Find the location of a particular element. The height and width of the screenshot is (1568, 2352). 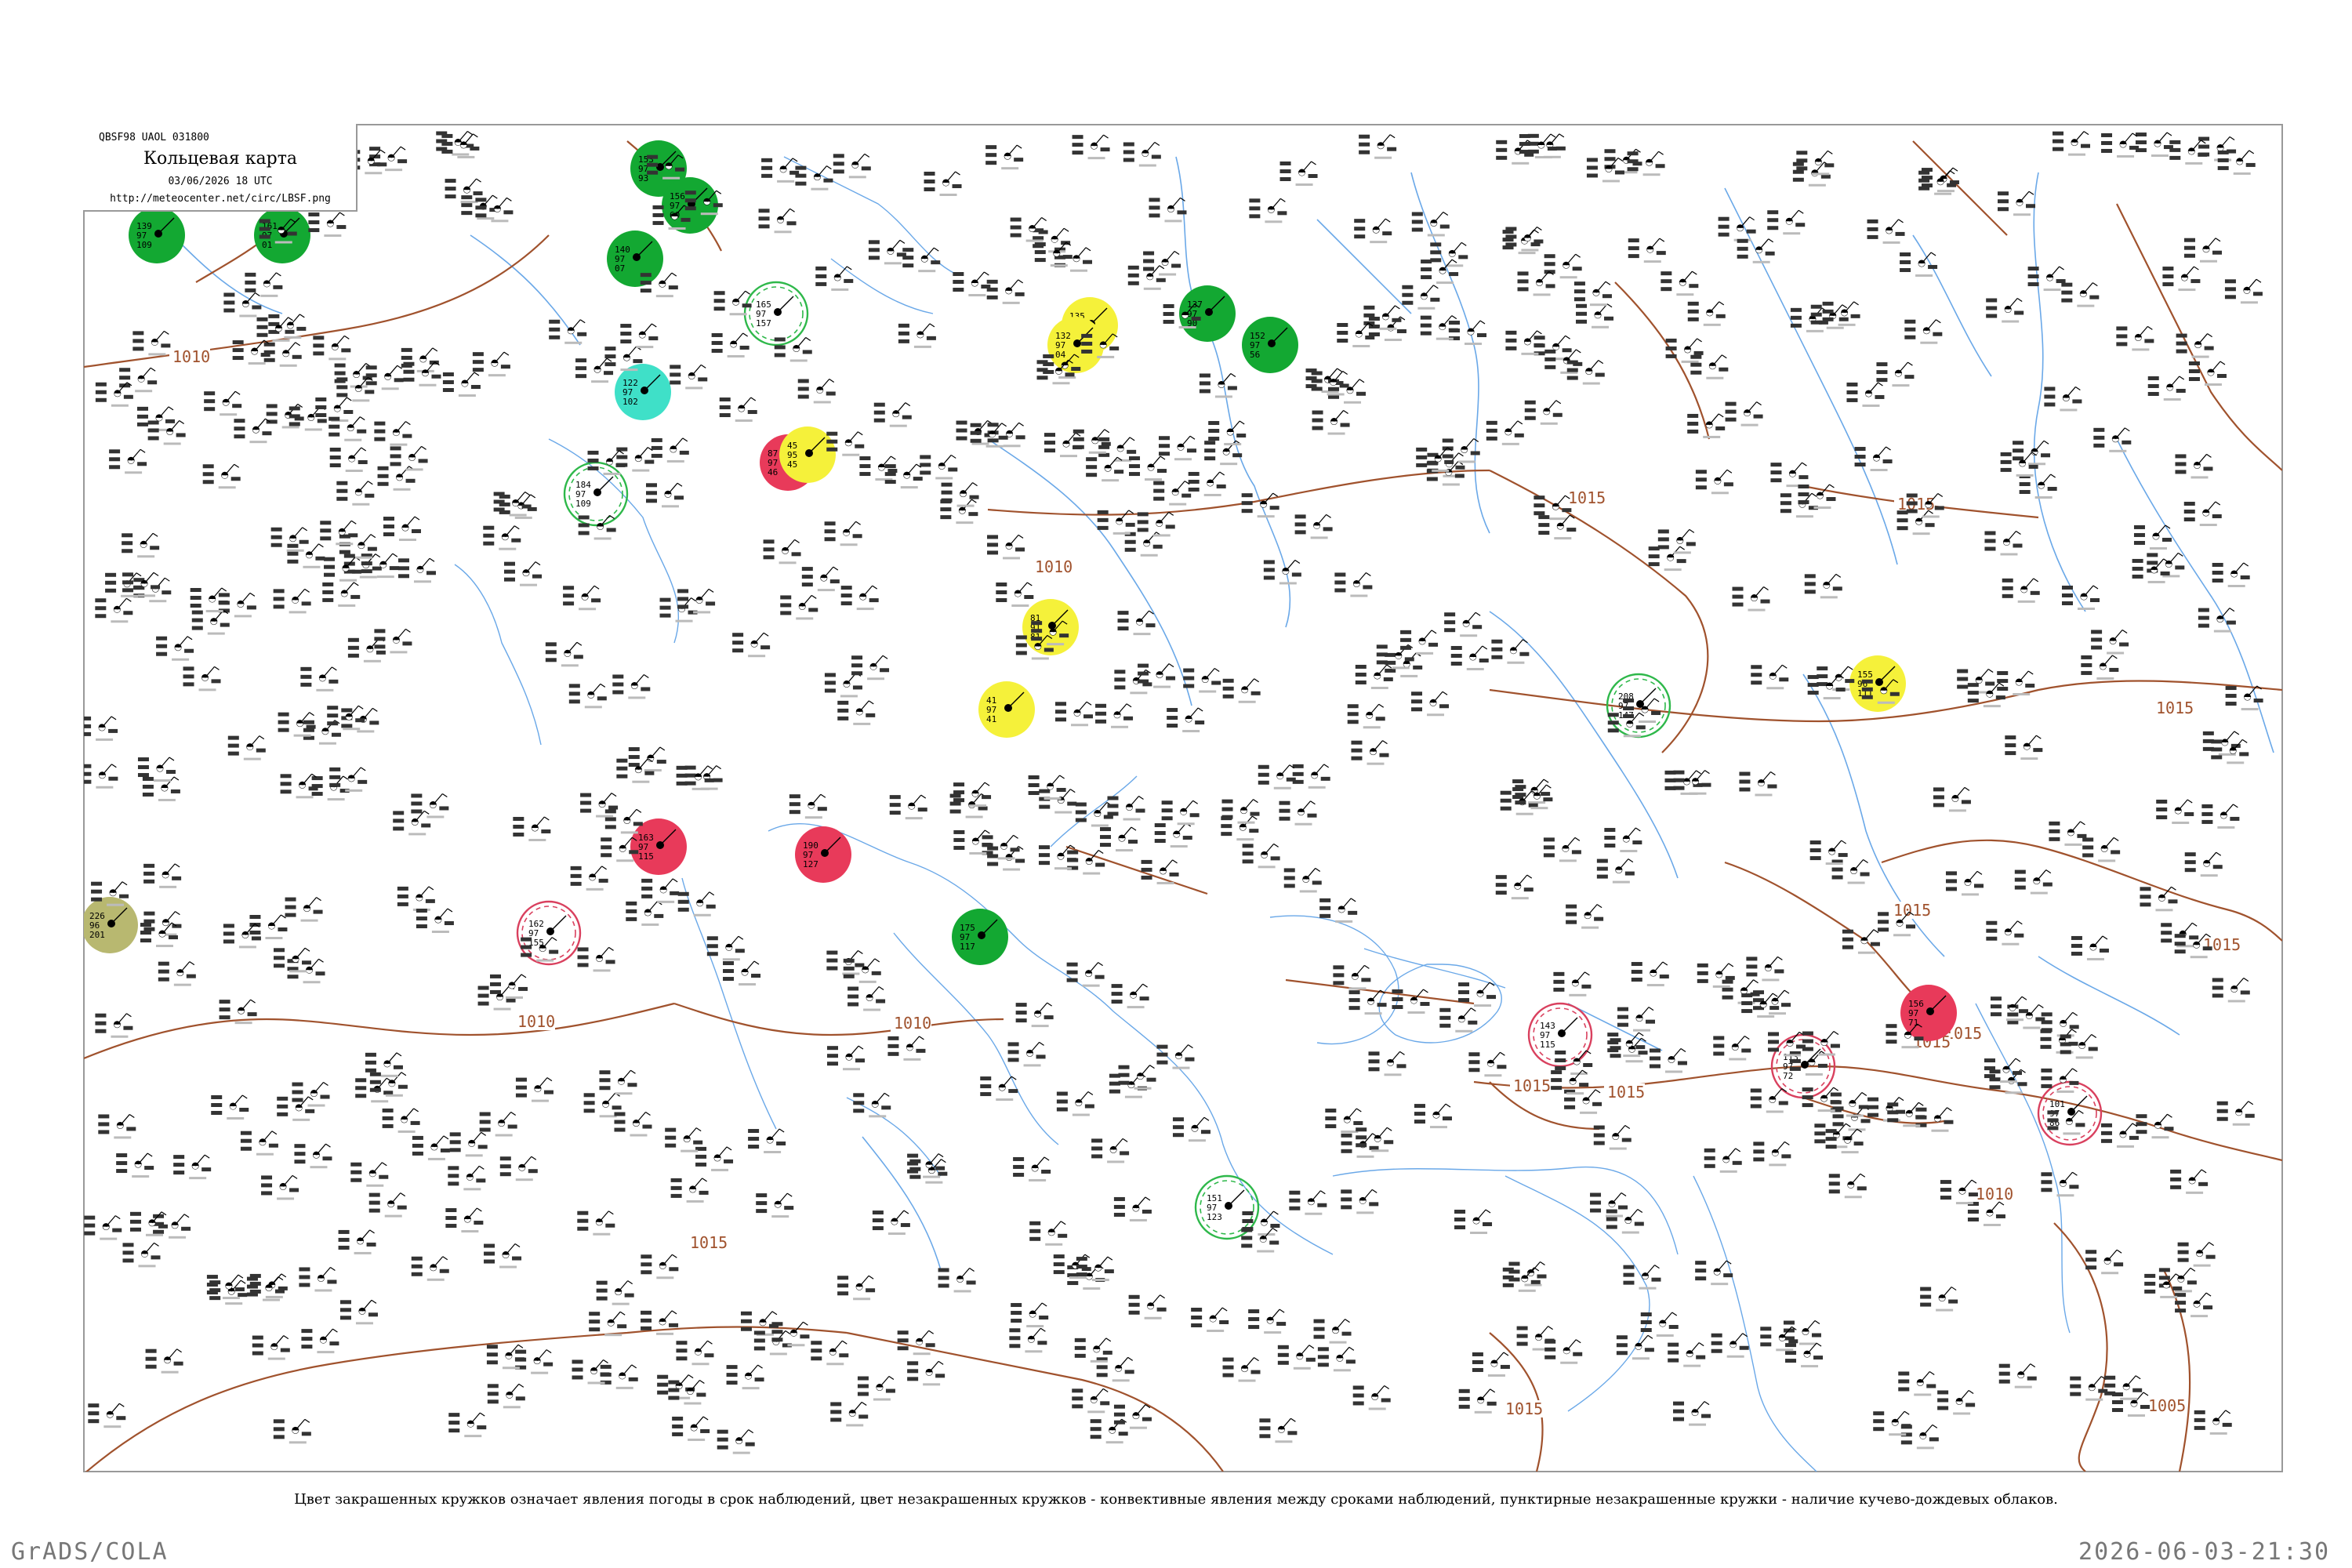

station-dew: 117 is located at coordinates (967, 947).